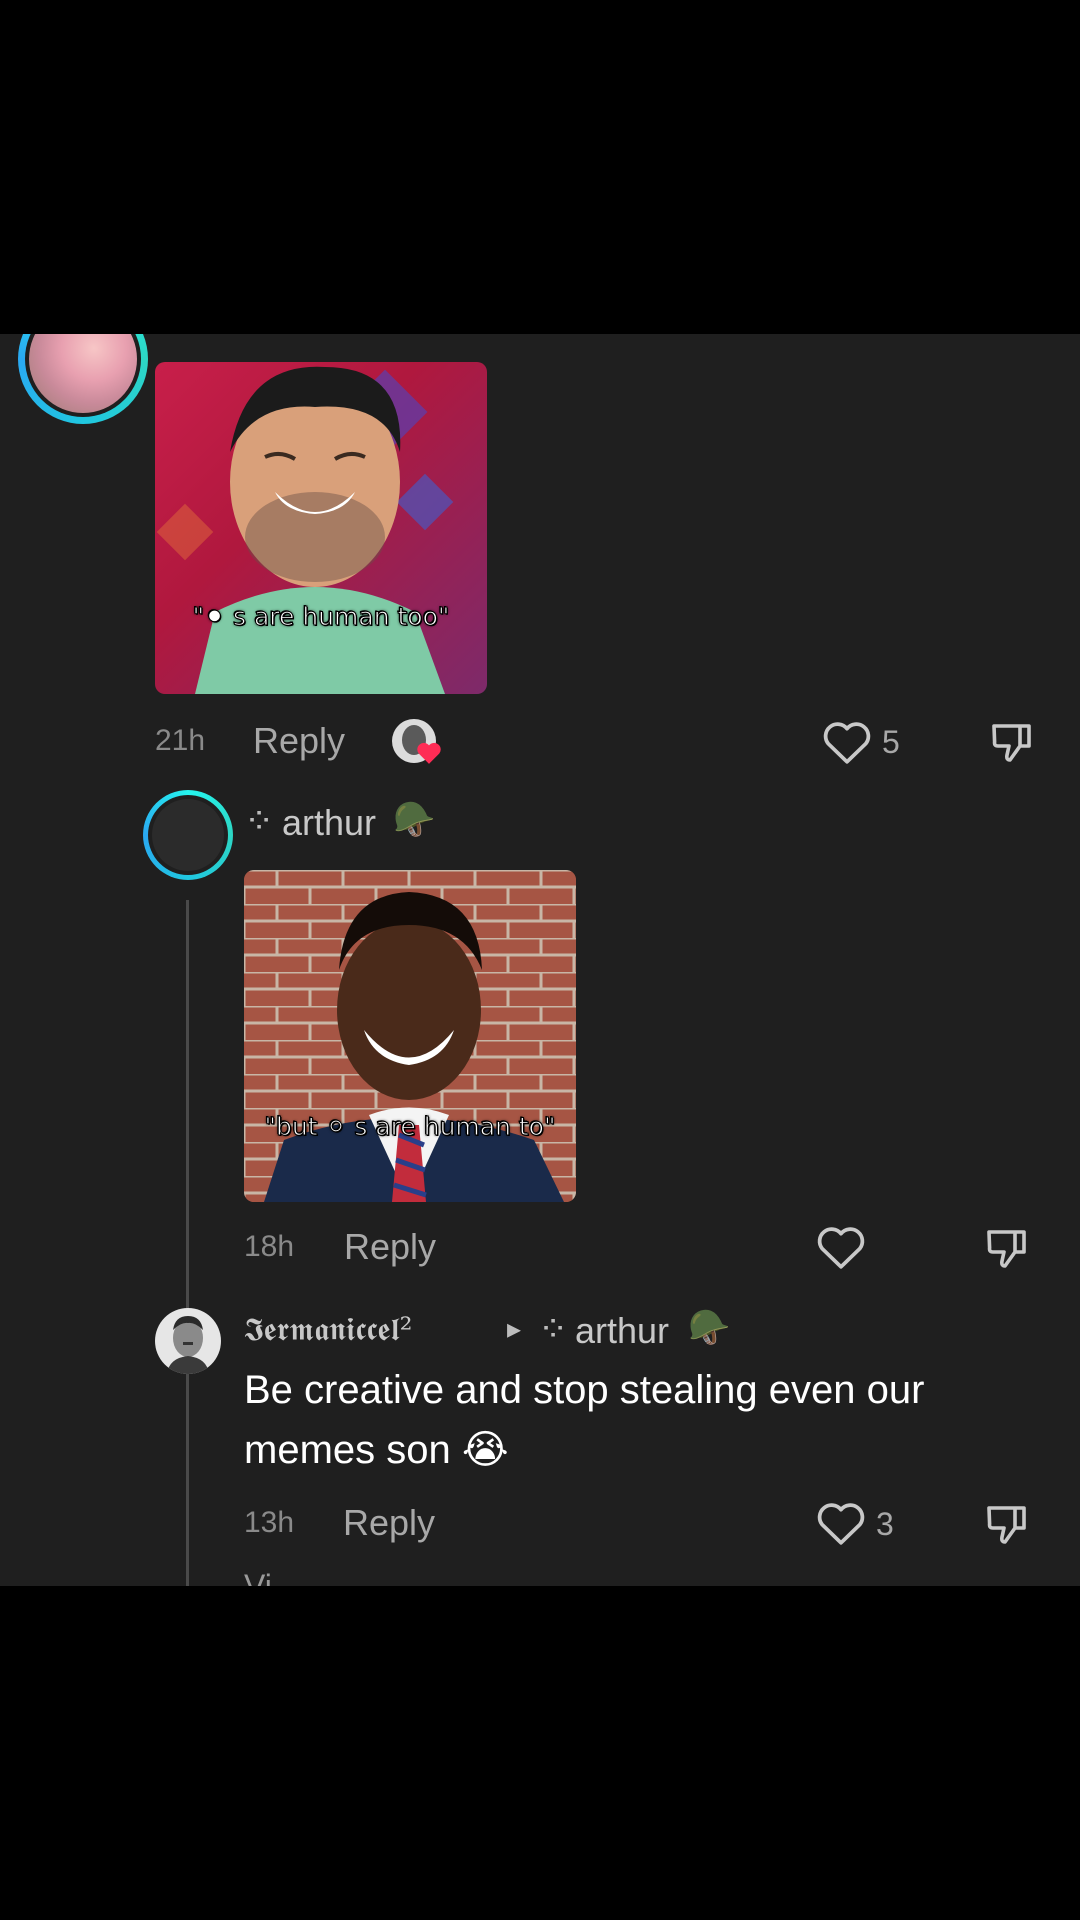 This screenshot has height=1920, width=1080. What do you see at coordinates (1007, 1524) in the screenshot?
I see `germaniccel-dislike-thumbs-down-icon` at bounding box center [1007, 1524].